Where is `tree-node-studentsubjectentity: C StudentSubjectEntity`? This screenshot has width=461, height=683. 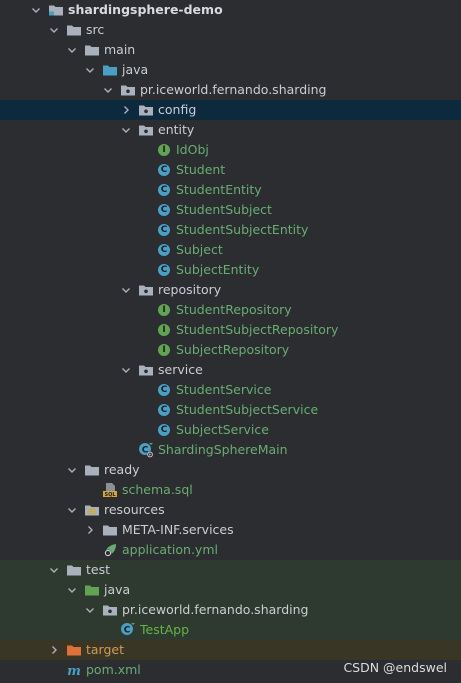
tree-node-studentsubjectentity: C StudentSubjectEntity is located at coordinates (230, 230).